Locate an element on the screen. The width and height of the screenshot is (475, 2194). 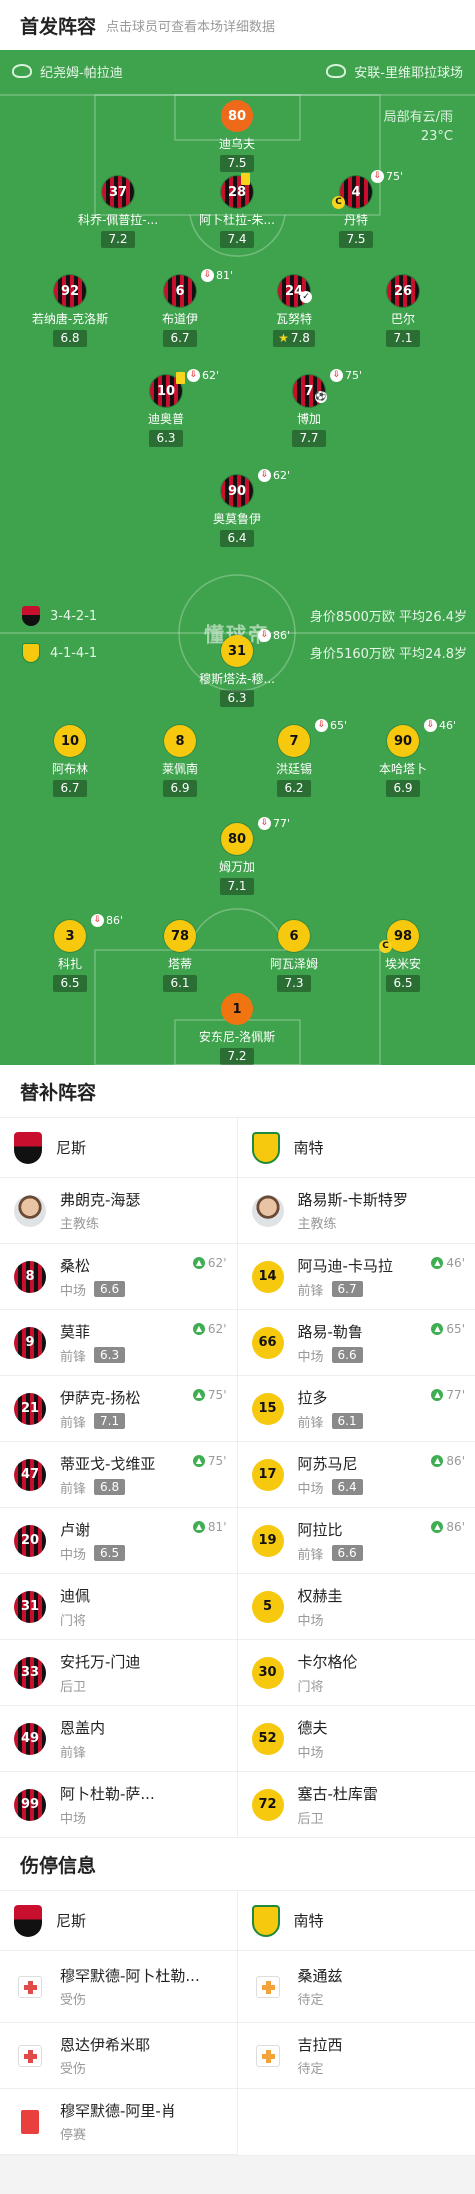
home-player: 6 ⇩81' 布道伊 6.7 is located at coordinates (180, 311).